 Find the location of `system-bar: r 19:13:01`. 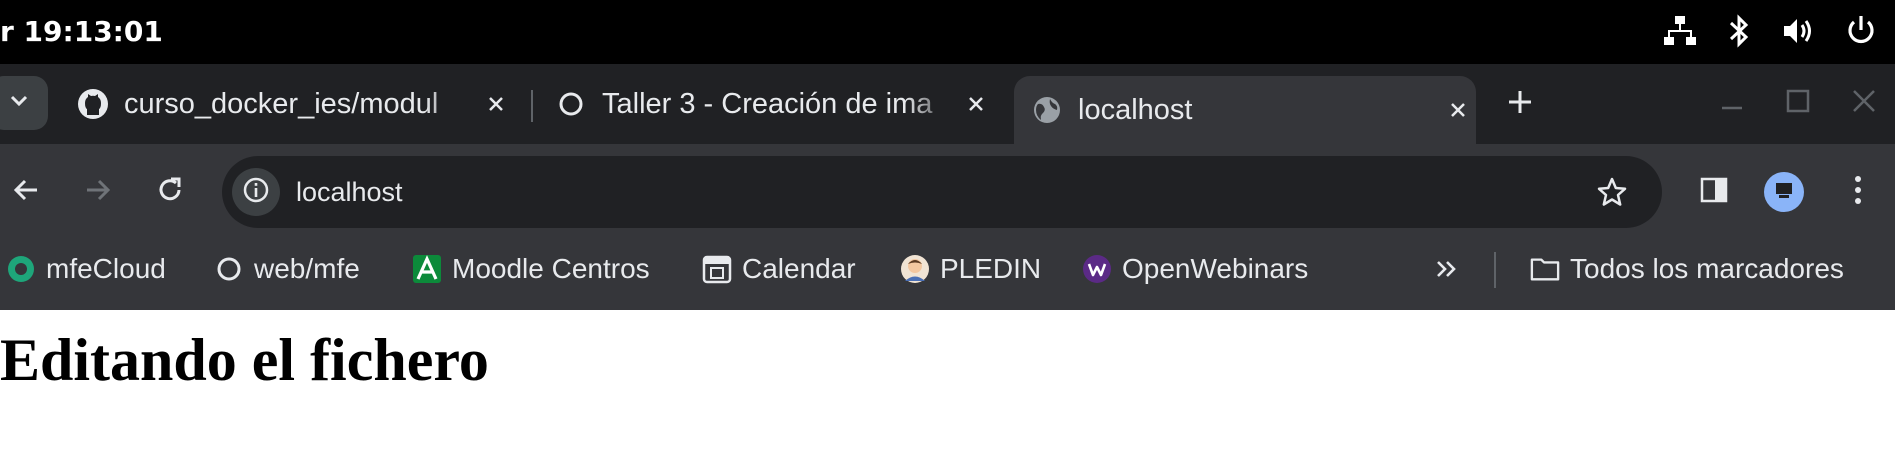

system-bar: r 19:13:01 is located at coordinates (947, 32).